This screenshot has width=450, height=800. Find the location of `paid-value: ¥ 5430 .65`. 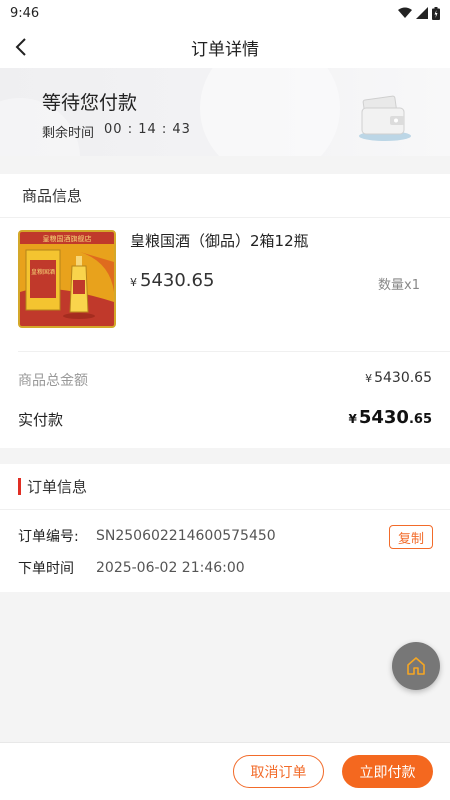

paid-value: ¥ 5430 .65 is located at coordinates (391, 417).